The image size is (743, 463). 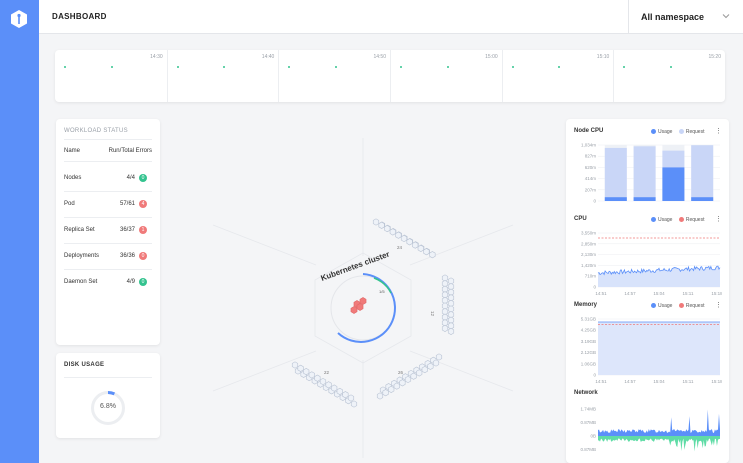 What do you see at coordinates (19, 19) in the screenshot?
I see `logo-icon` at bounding box center [19, 19].